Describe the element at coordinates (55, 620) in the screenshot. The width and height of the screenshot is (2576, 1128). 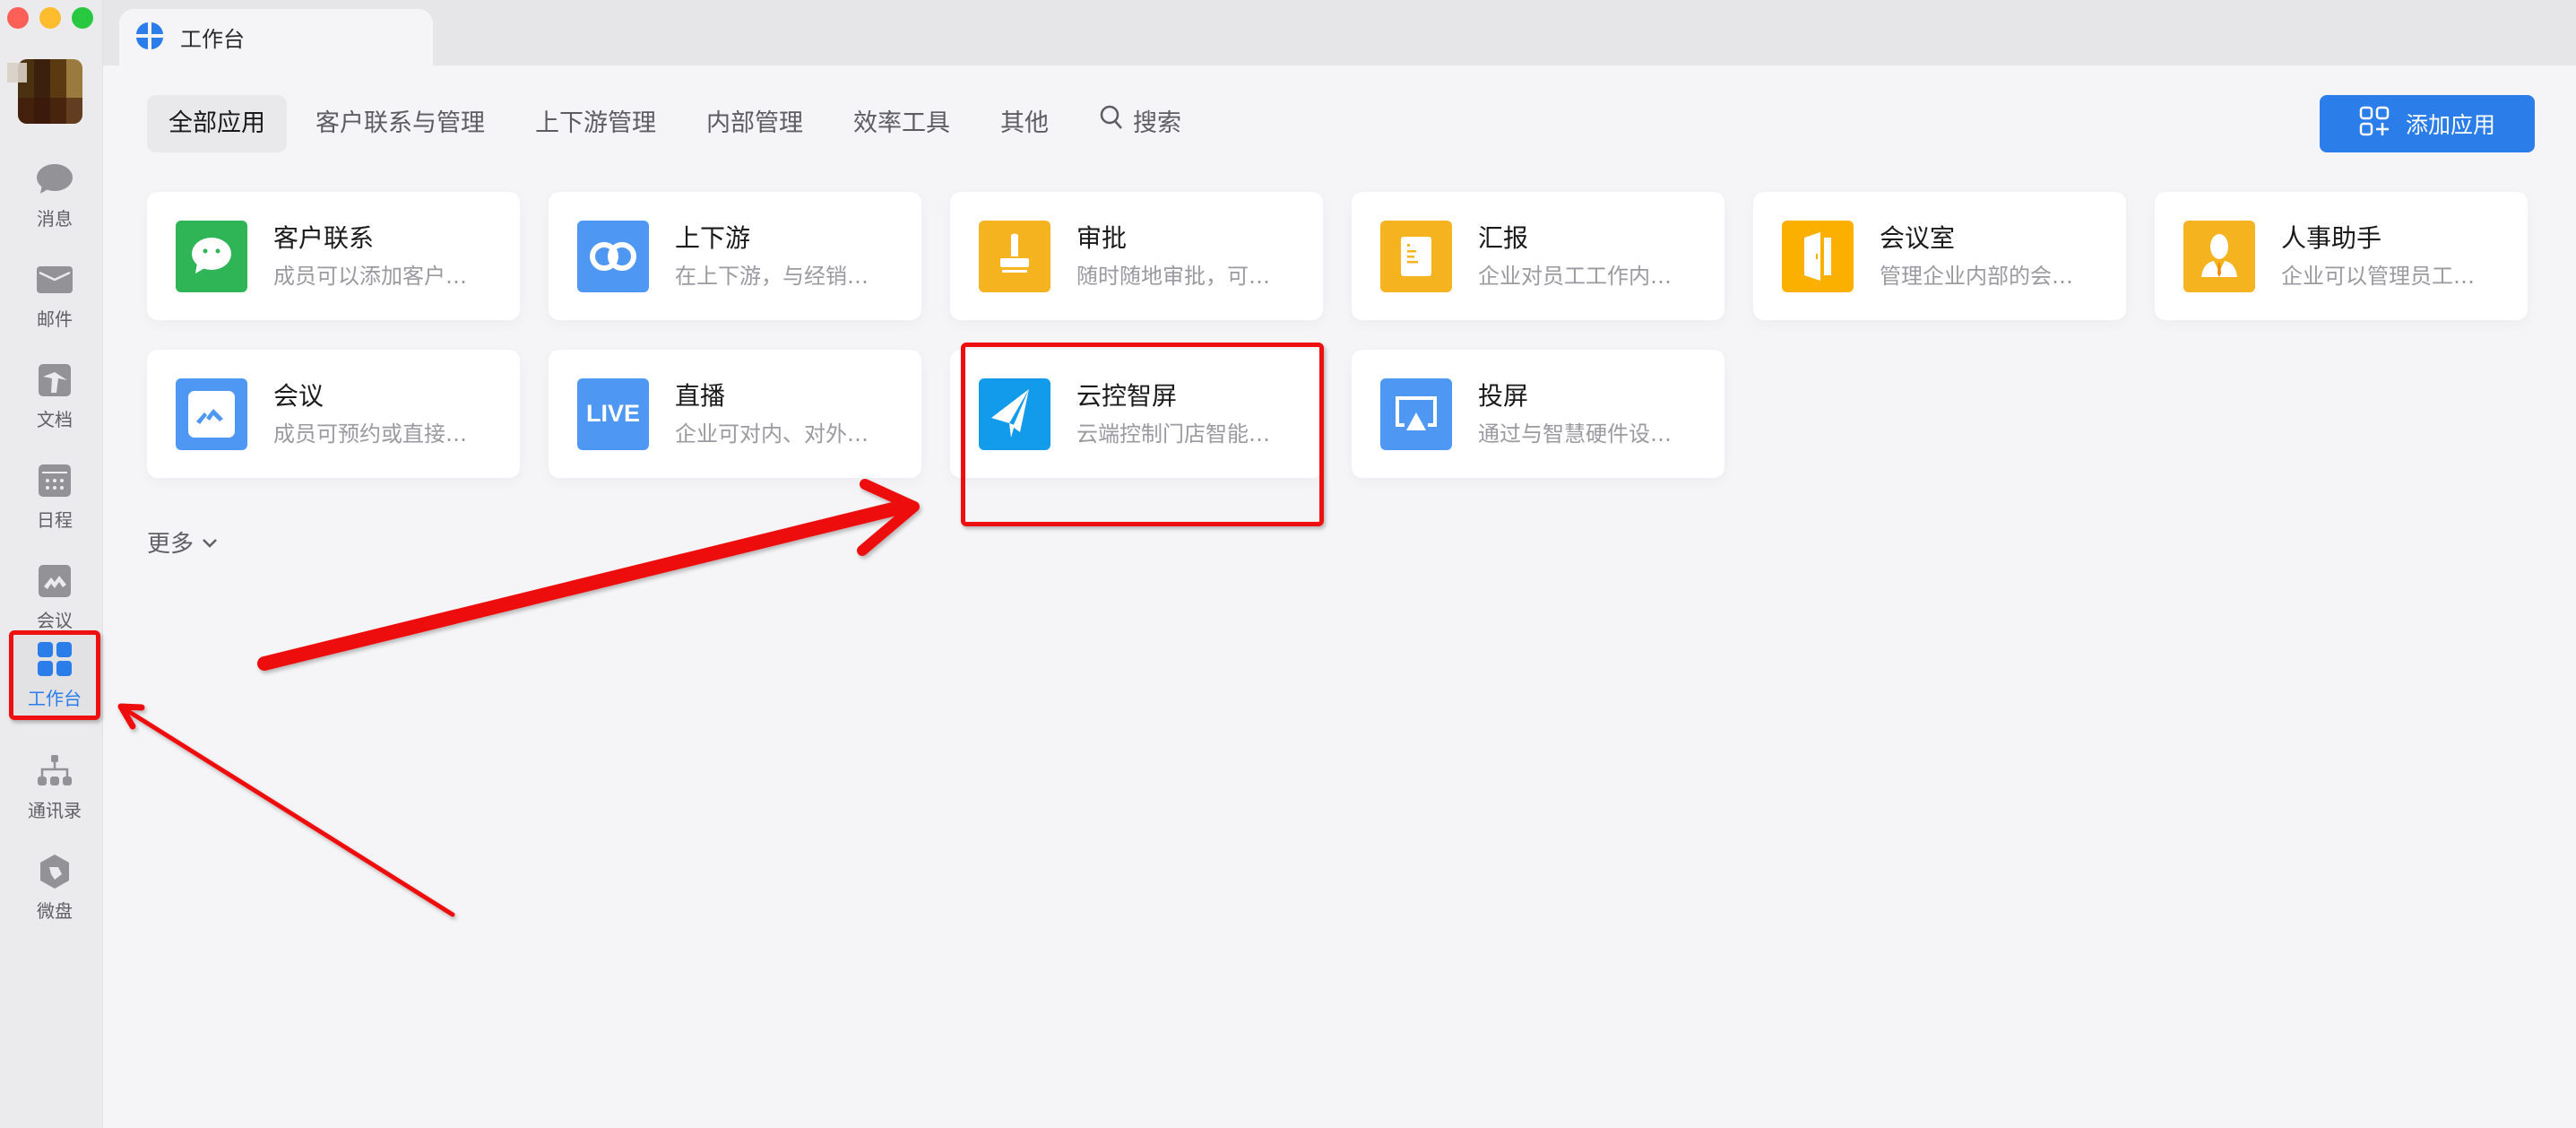
I see `sidebar-item-label: 会议` at that location.